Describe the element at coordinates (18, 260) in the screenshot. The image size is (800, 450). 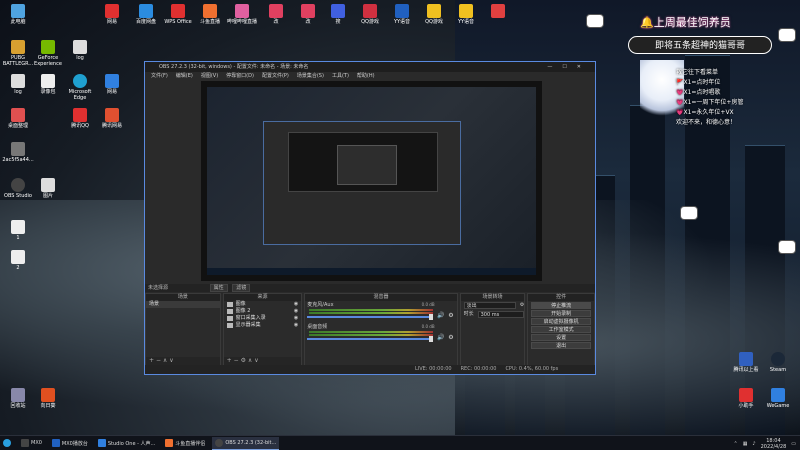
I see `desktop-icon-2: 2` at that location.